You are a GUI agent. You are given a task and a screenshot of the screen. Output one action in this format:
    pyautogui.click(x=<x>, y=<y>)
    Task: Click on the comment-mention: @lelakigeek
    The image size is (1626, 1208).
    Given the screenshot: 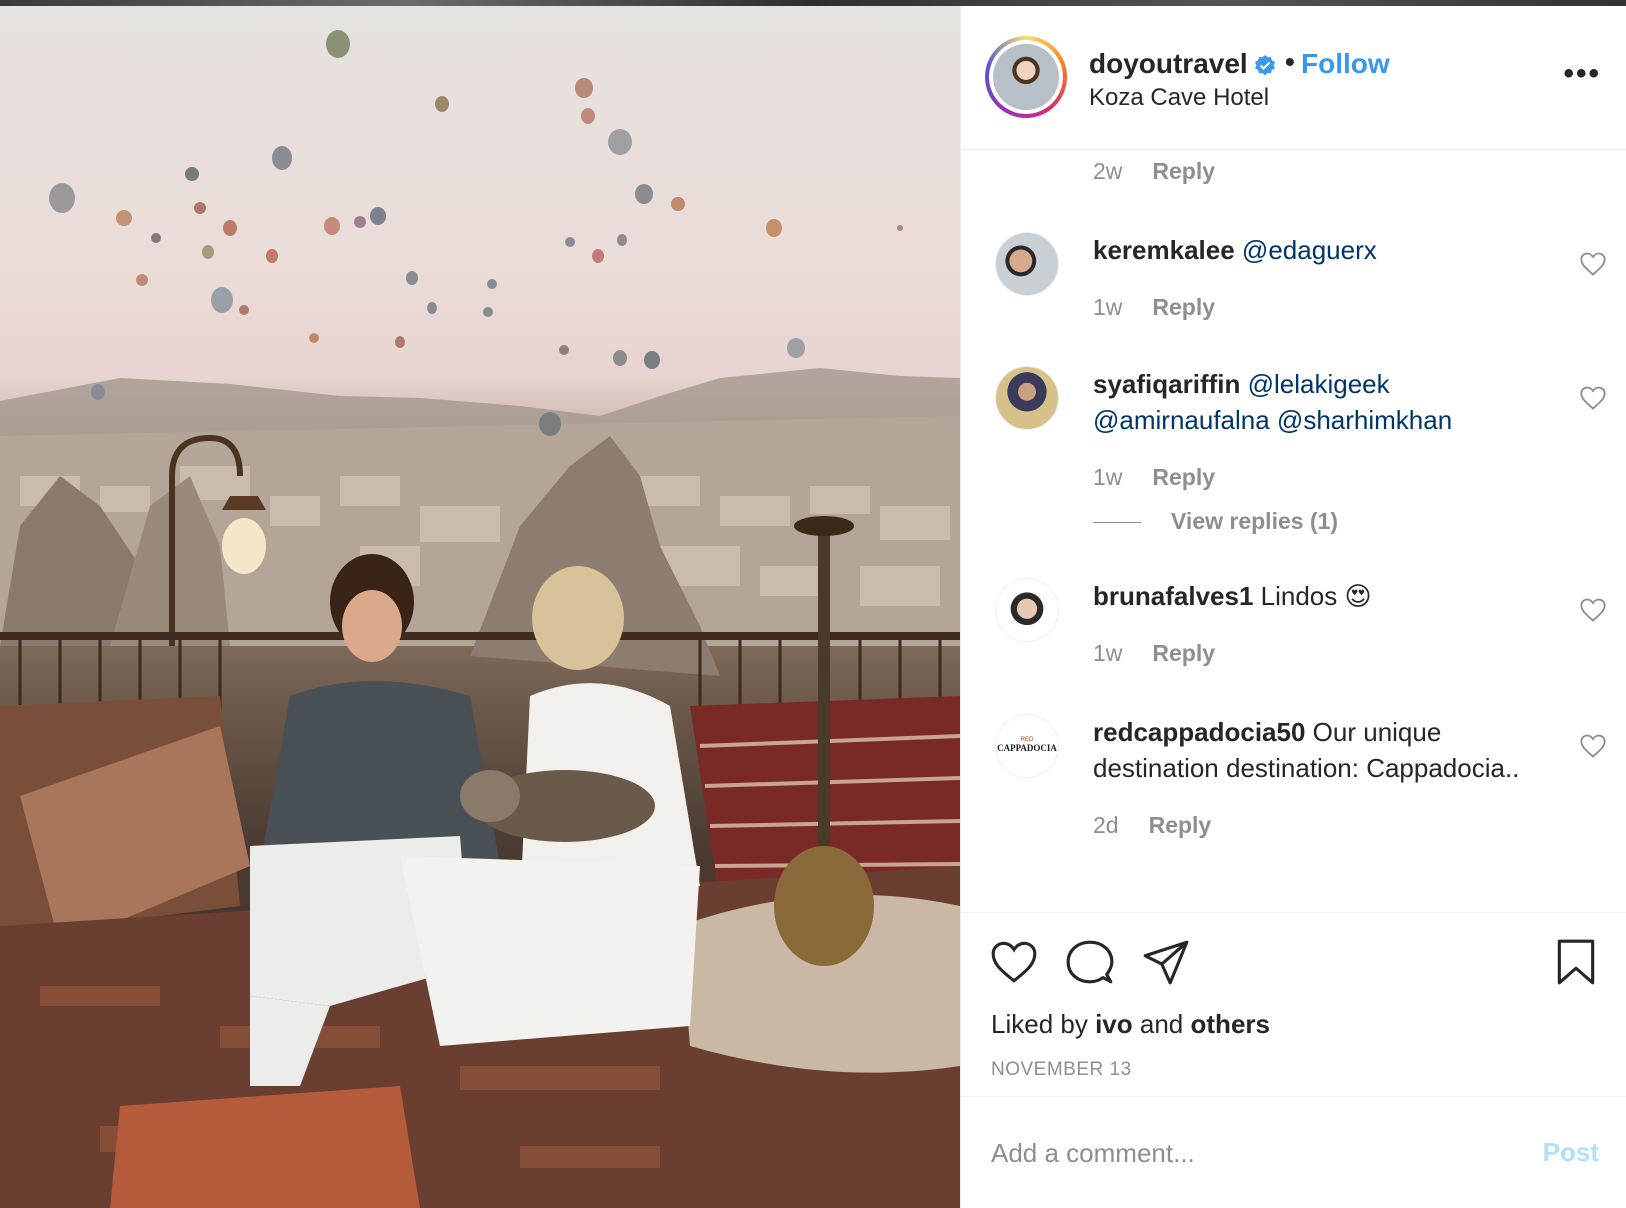 What is the action you would take?
    pyautogui.click(x=1319, y=384)
    